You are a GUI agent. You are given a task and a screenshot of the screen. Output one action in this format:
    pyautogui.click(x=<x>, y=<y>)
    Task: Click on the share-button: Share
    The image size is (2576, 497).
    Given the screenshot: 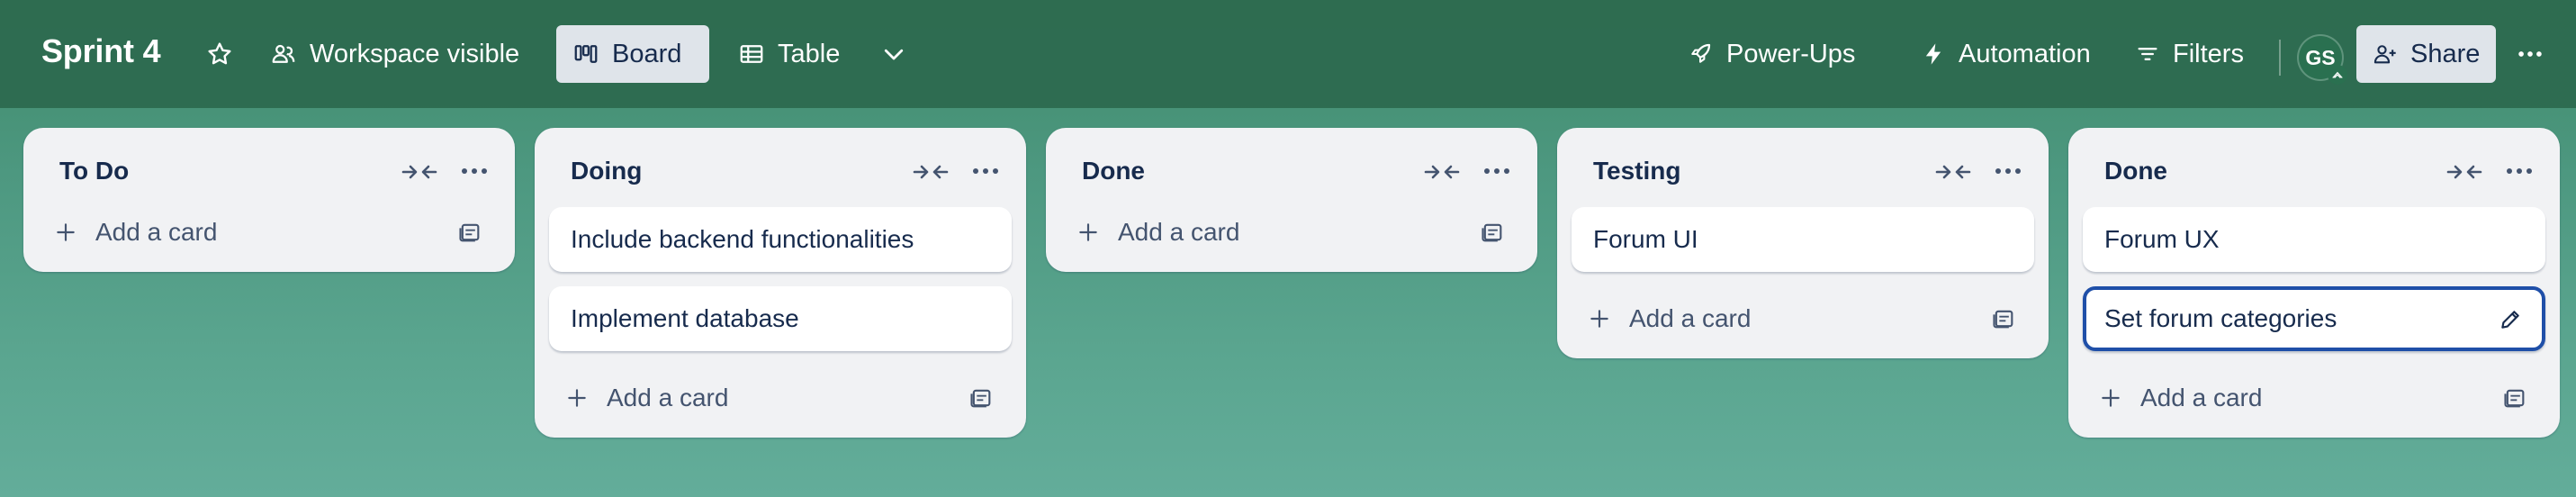 What is the action you would take?
    pyautogui.click(x=2426, y=54)
    